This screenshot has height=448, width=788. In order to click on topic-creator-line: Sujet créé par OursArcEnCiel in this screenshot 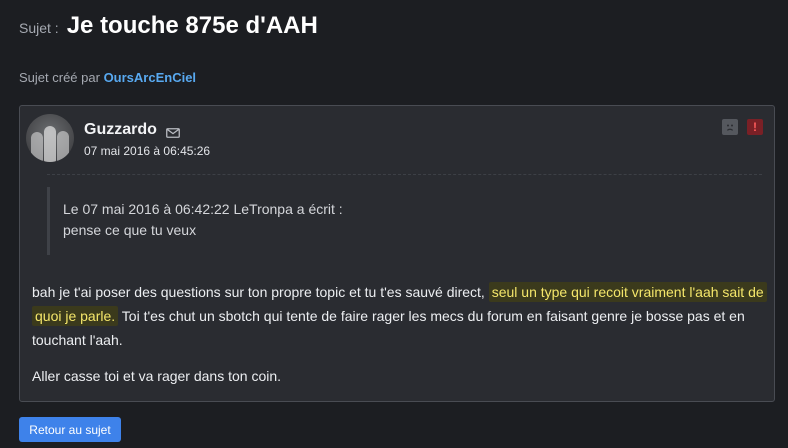, I will do `click(107, 77)`.